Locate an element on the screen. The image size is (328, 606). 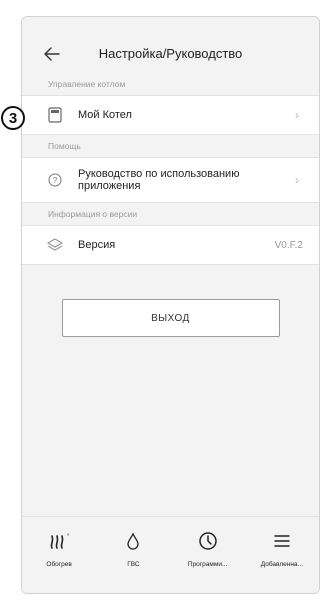
header: Настройка/Руководство is located at coordinates (170, 45).